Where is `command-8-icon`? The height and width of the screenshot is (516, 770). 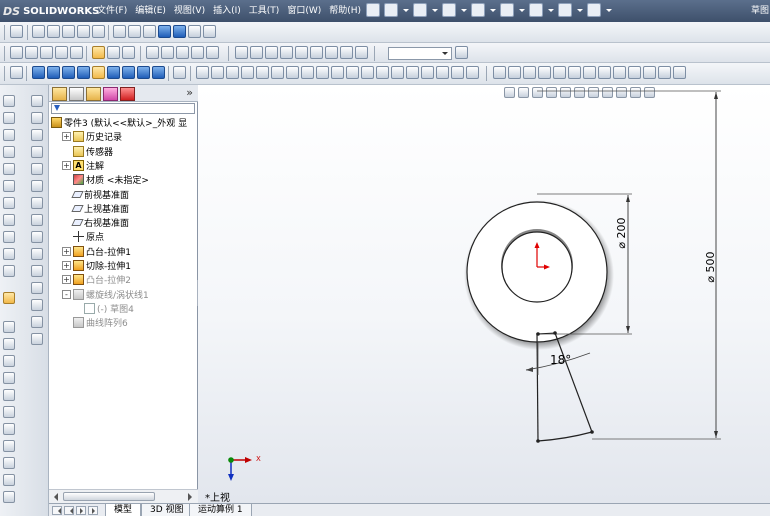 command-8-icon is located at coordinates (9, 220).